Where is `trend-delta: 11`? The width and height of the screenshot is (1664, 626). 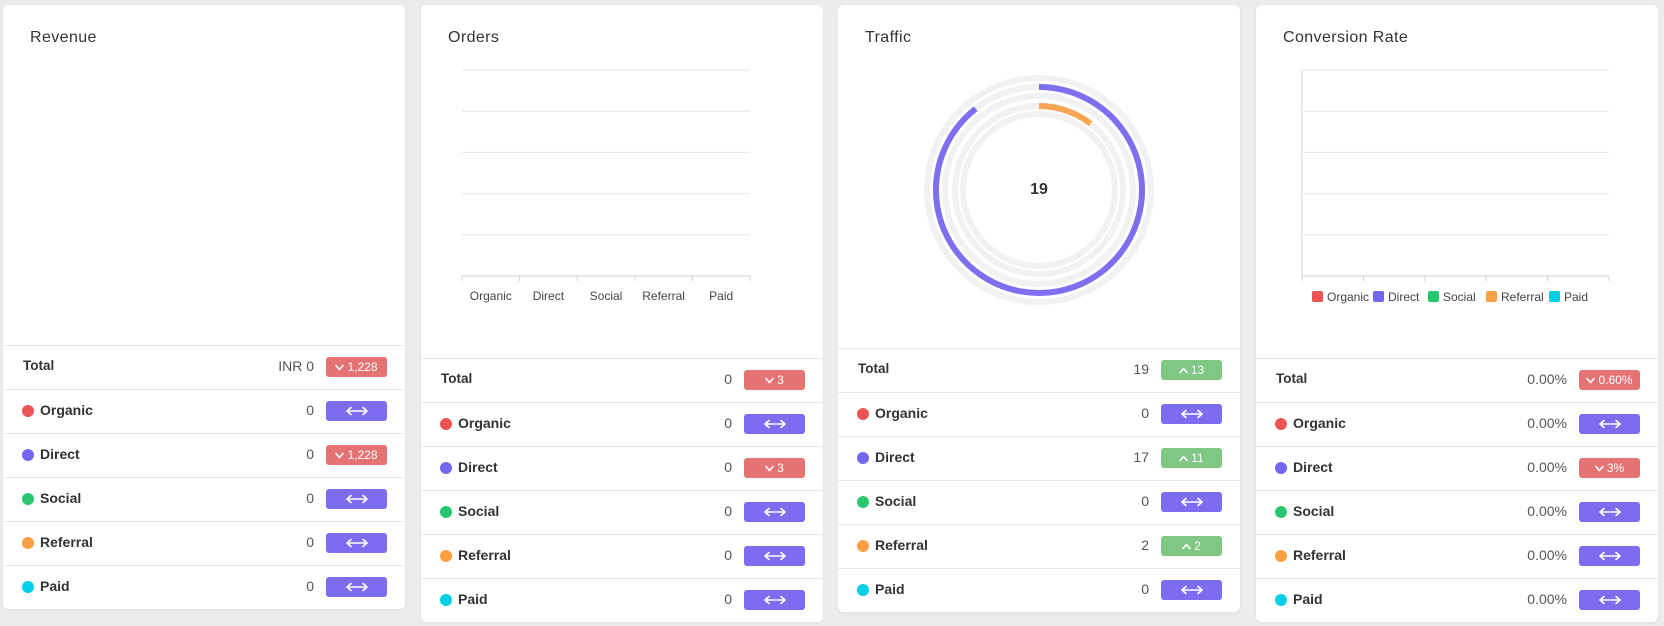 trend-delta: 11 is located at coordinates (1197, 458).